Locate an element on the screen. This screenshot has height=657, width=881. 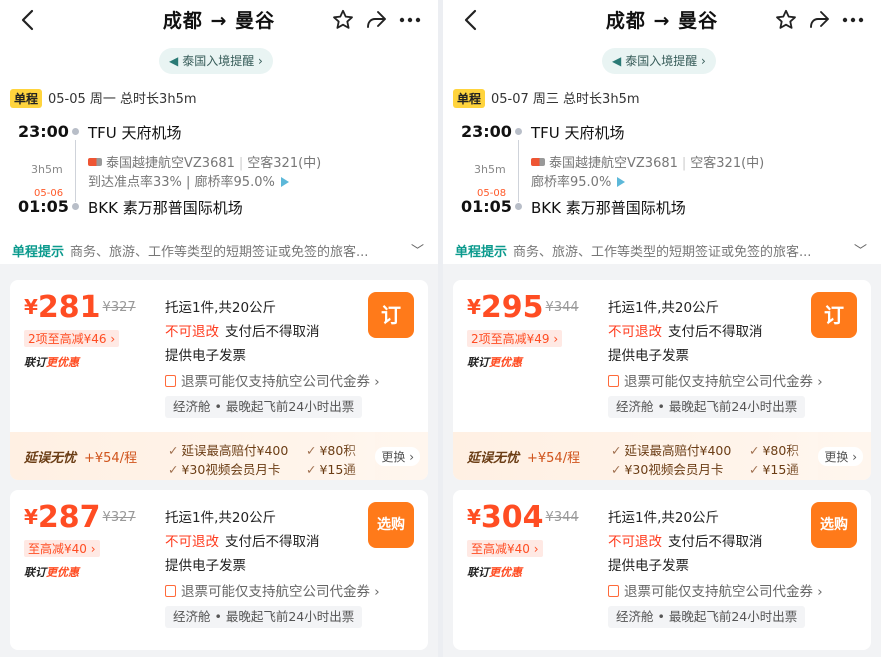
airline-logo-icon is located at coordinates (538, 162).